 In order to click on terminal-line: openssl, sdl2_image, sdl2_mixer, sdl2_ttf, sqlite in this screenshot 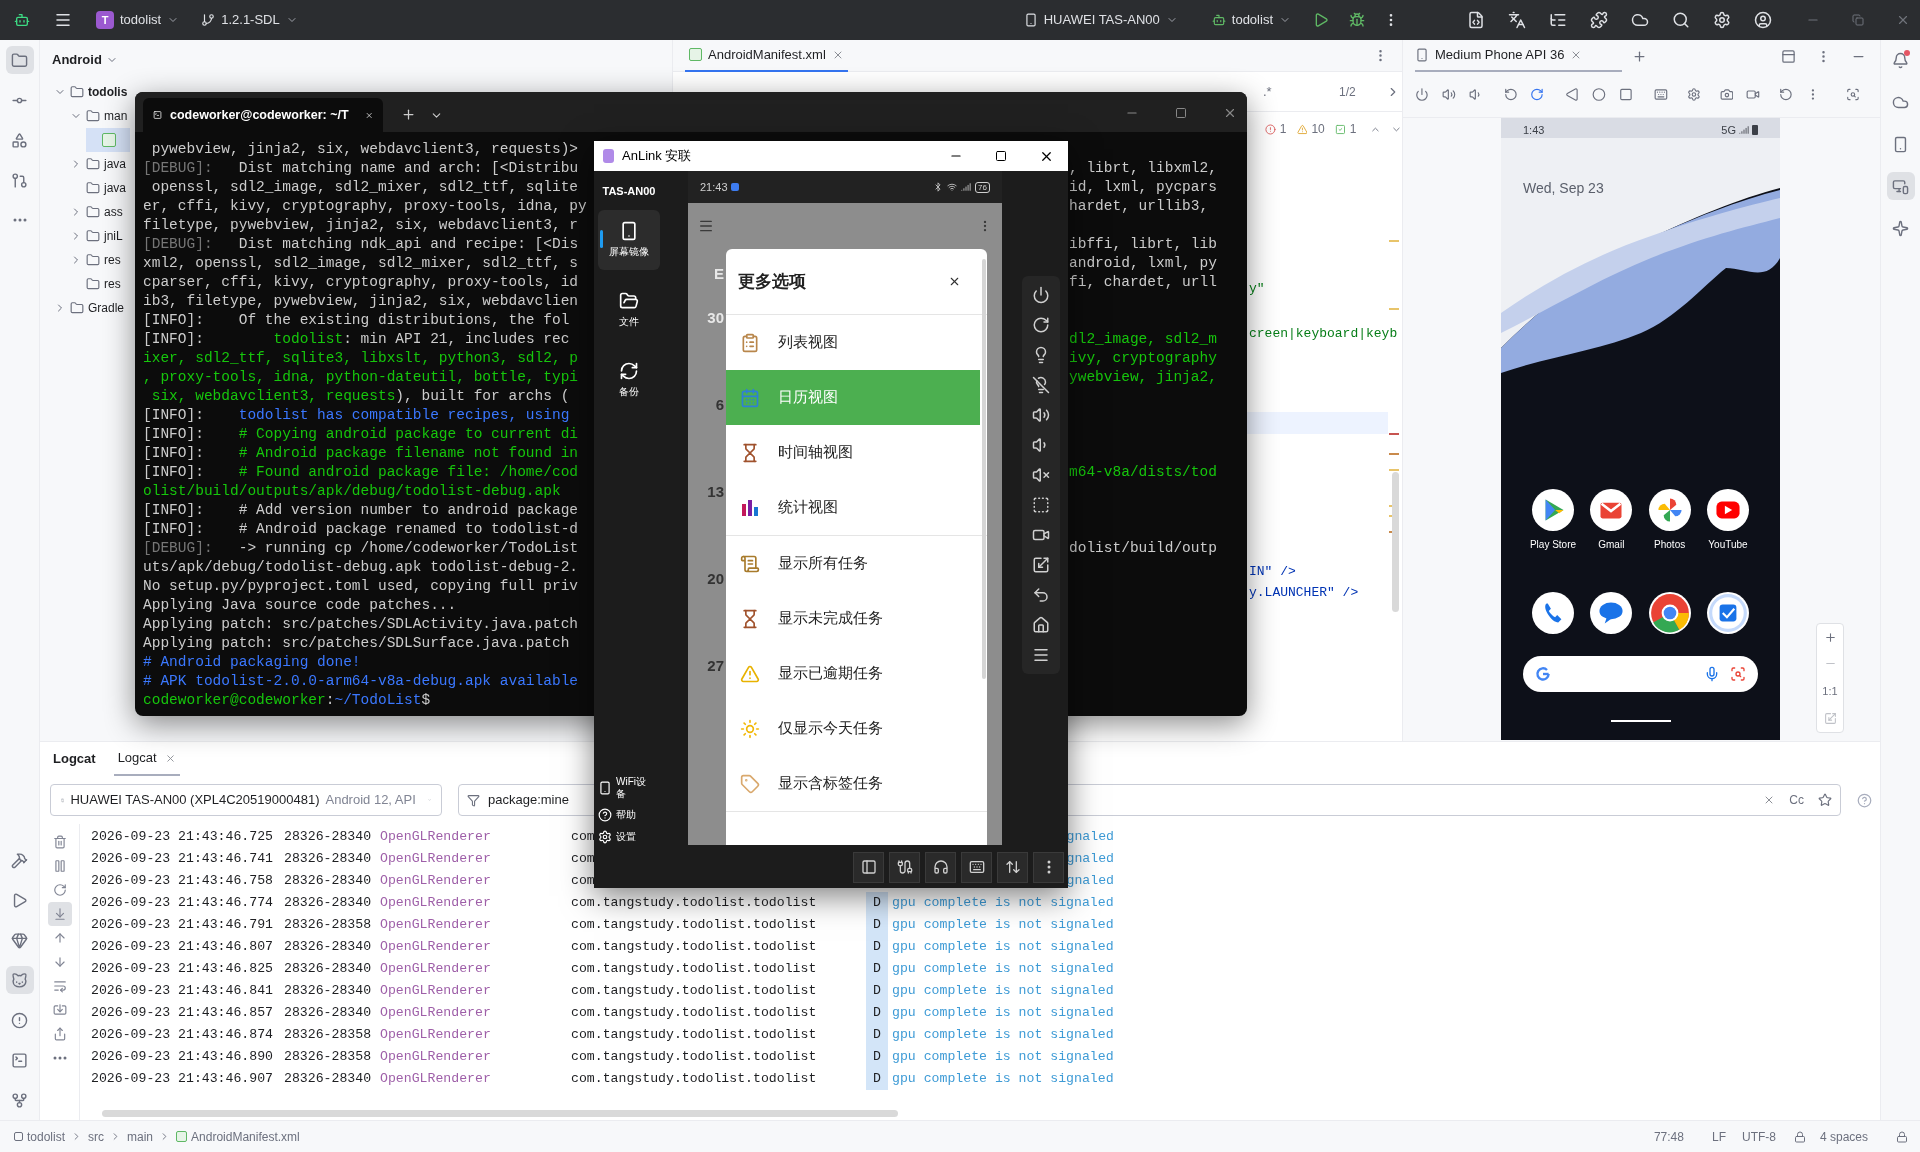, I will do `click(365, 187)`.